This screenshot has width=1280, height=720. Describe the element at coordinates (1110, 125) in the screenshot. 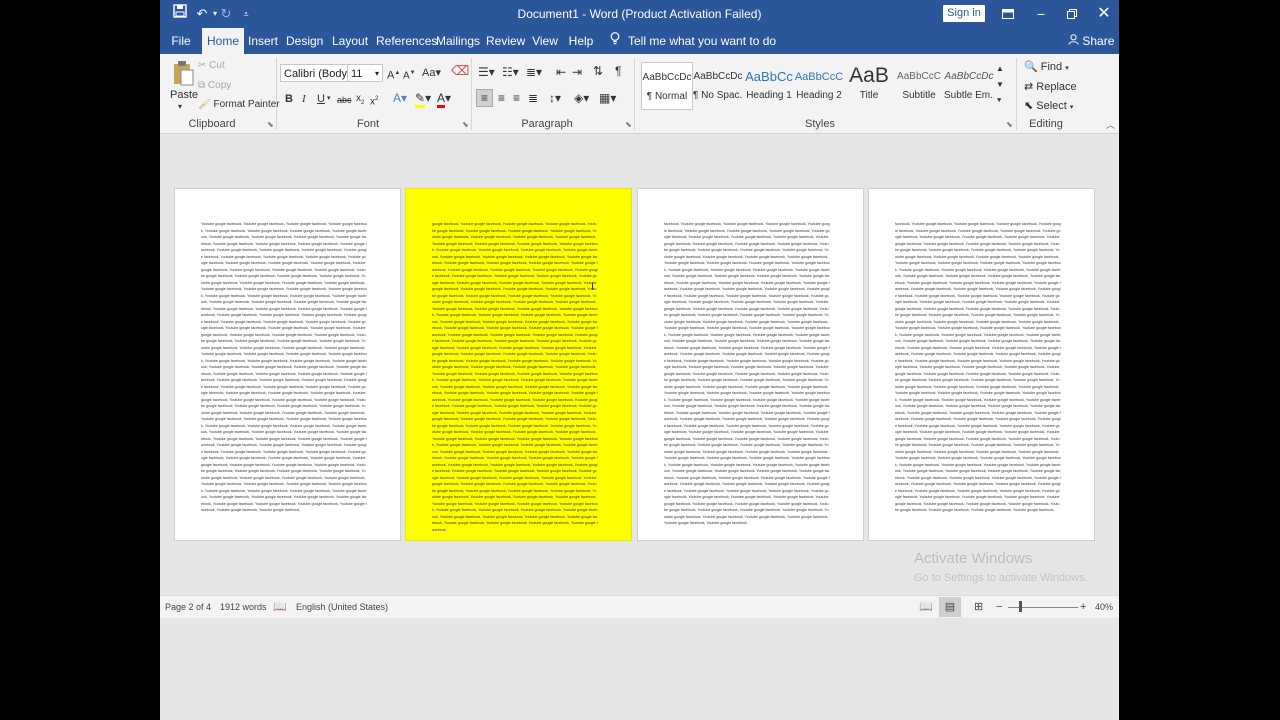

I see `collapse-ribbon-icon: ︿` at that location.